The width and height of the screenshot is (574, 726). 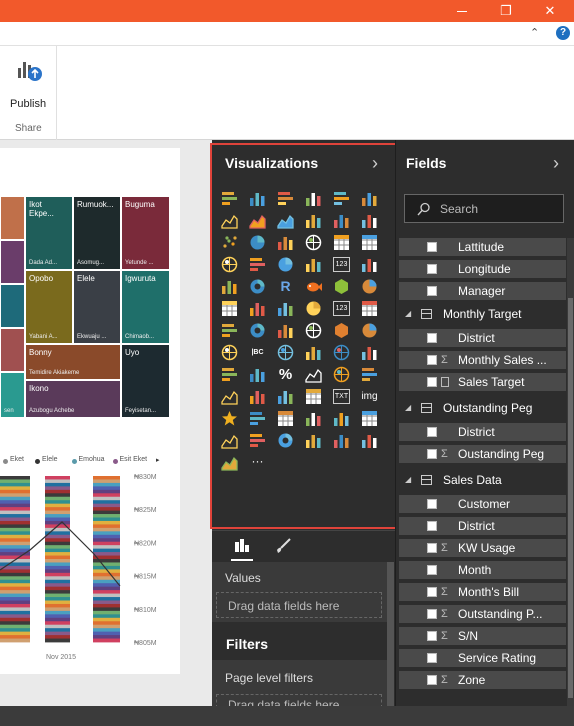 What do you see at coordinates (257, 308) in the screenshot?
I see `waterfall-visual-icon` at bounding box center [257, 308].